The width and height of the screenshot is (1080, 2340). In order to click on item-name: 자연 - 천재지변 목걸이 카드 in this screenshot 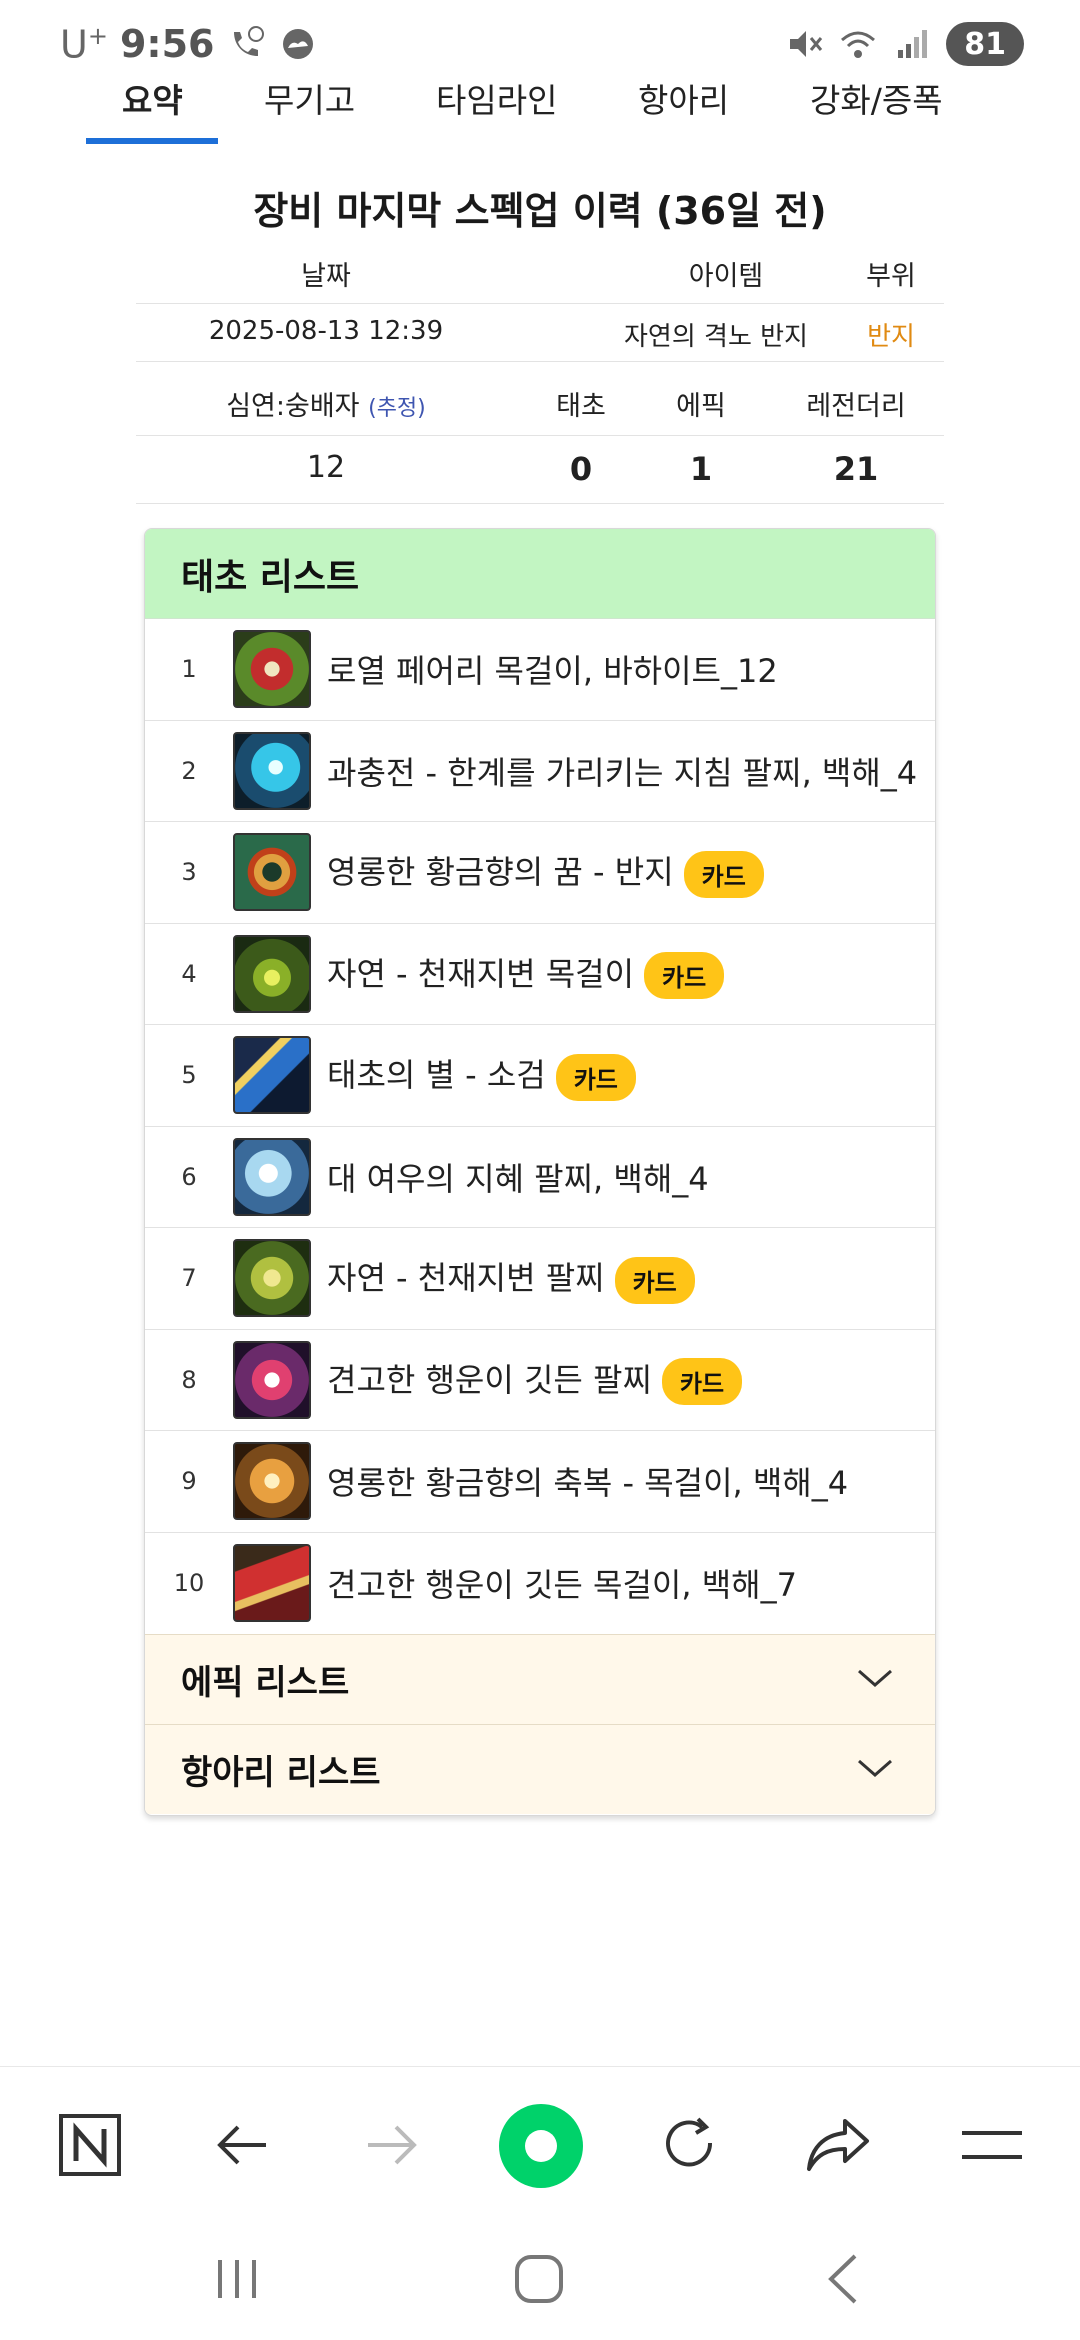, I will do `click(526, 974)`.